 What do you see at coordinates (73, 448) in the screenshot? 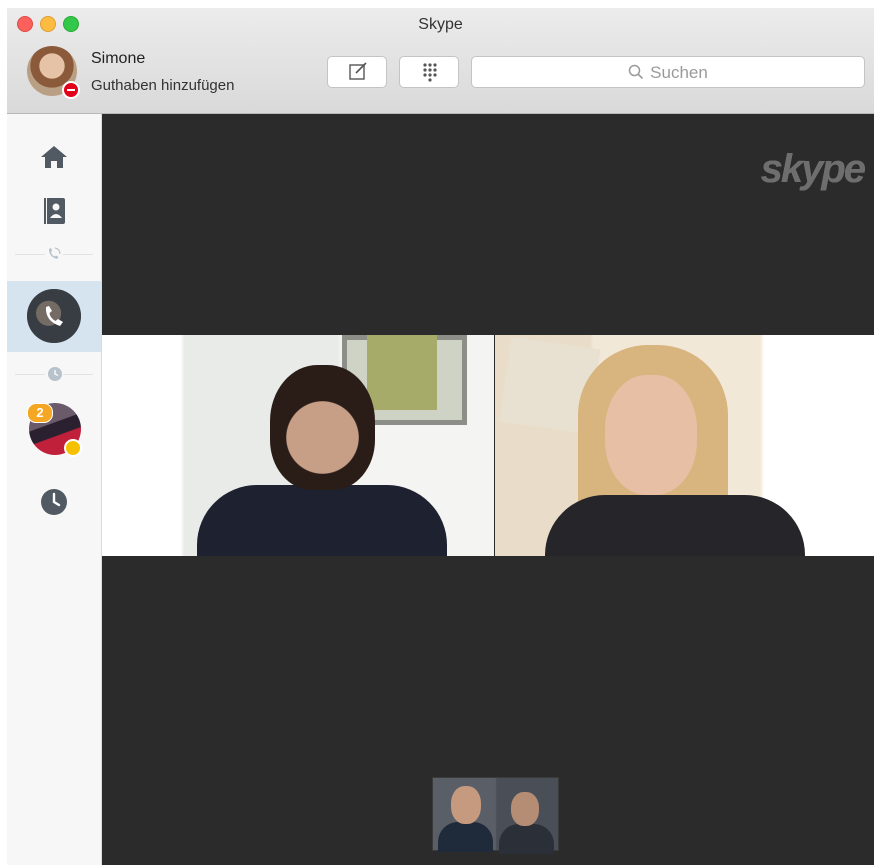
I see `away-status-icon` at bounding box center [73, 448].